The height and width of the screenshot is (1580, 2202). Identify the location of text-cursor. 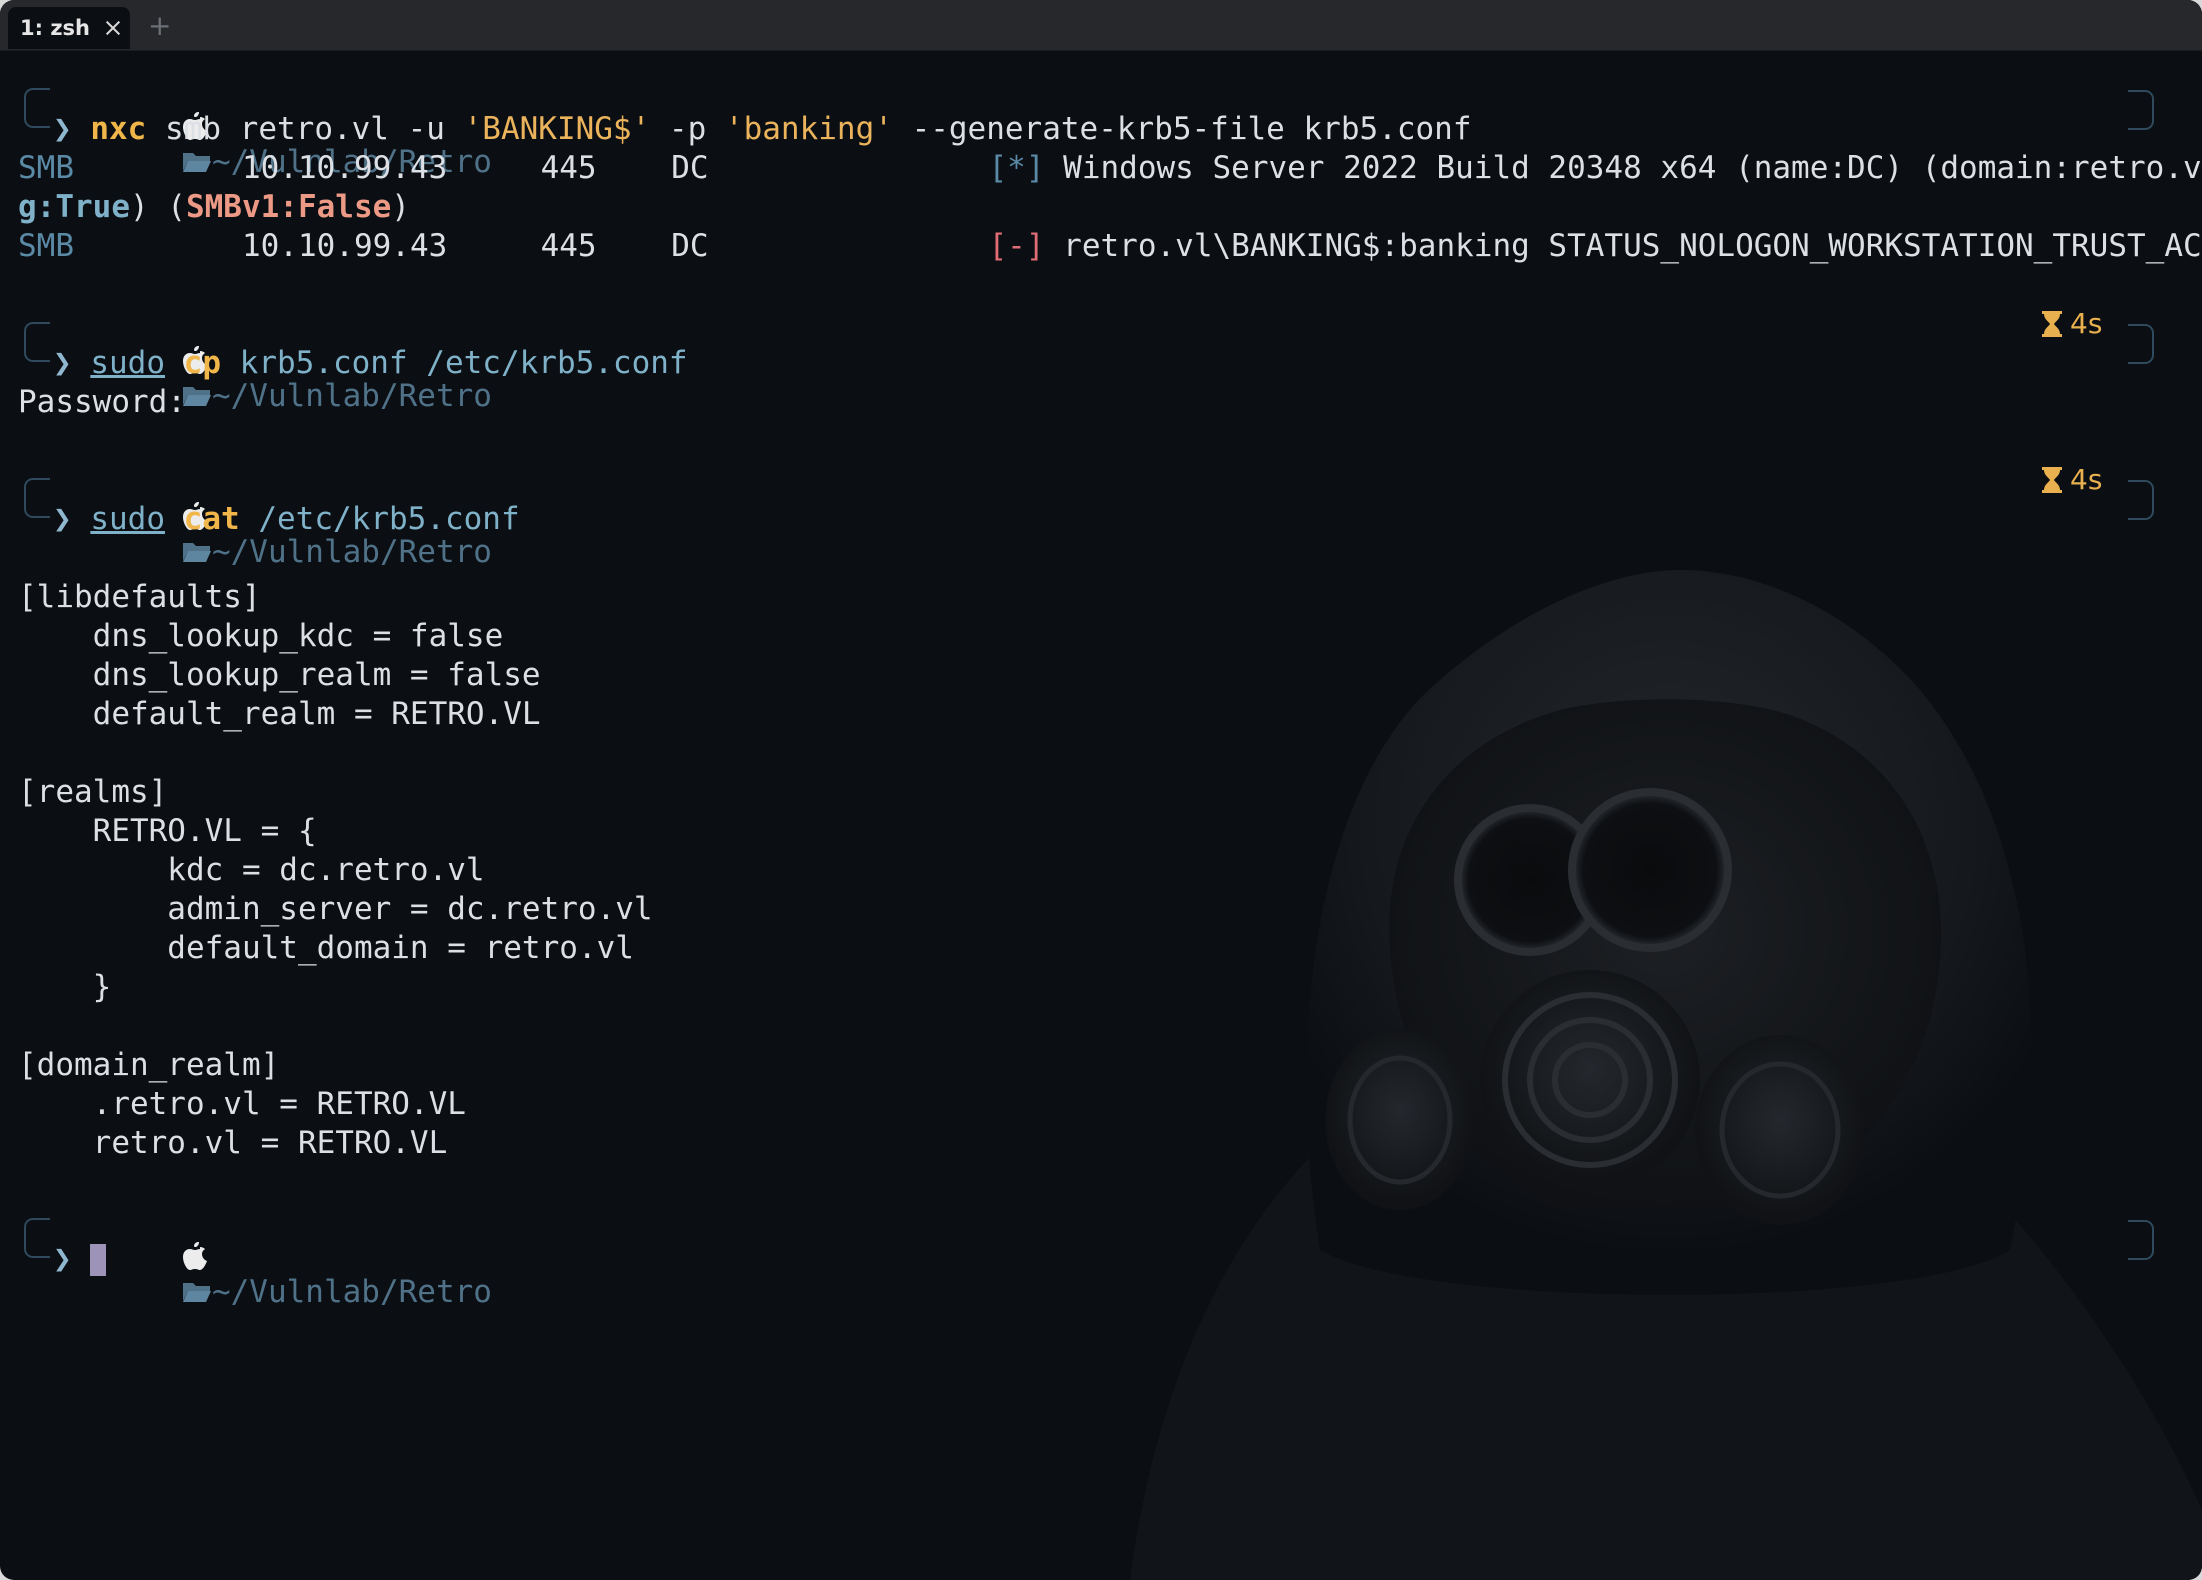
(98, 1260).